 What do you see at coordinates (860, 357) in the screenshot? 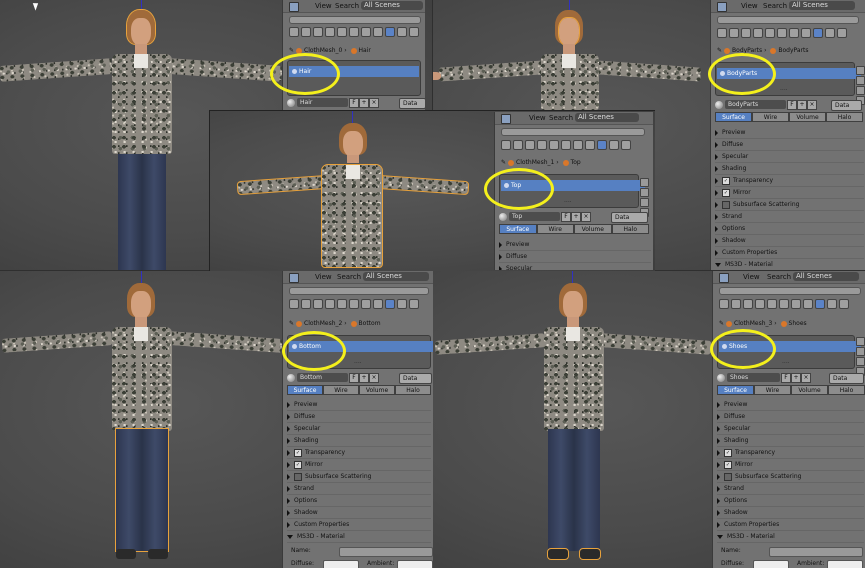
I see `slot-buttons` at bounding box center [860, 357].